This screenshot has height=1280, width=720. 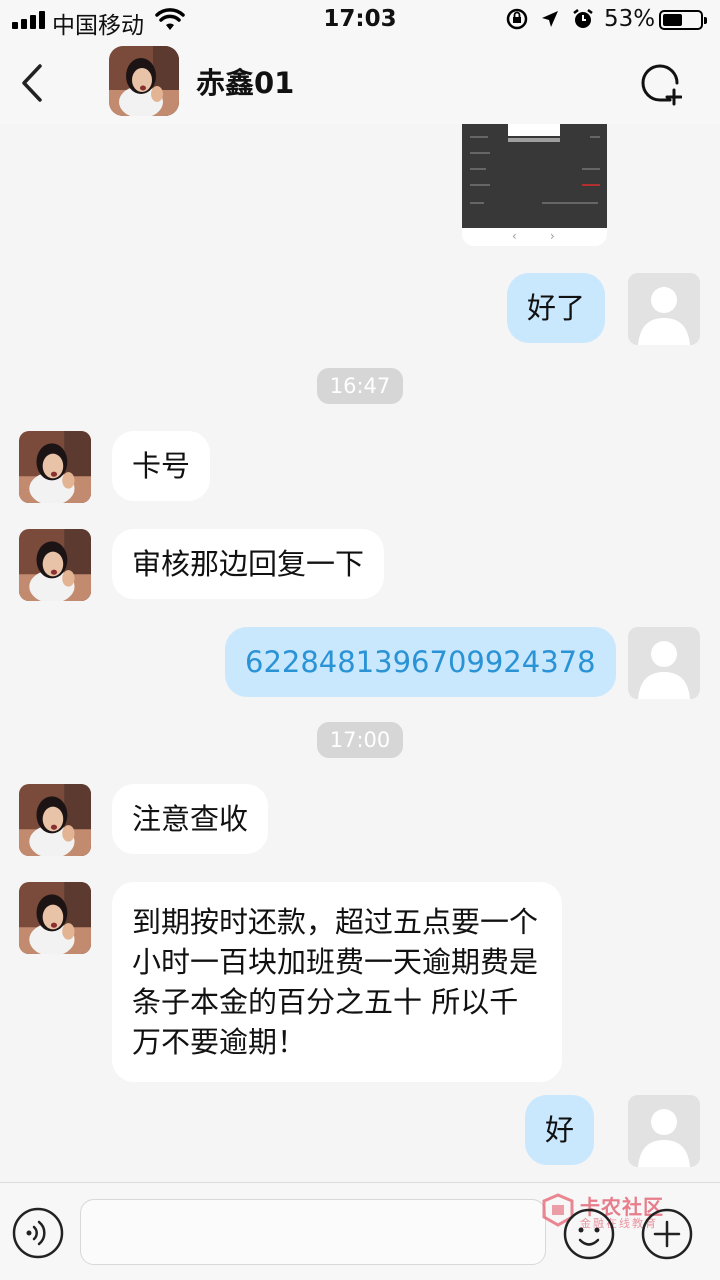 I want to click on message-text: 好了, so click(x=556, y=308).